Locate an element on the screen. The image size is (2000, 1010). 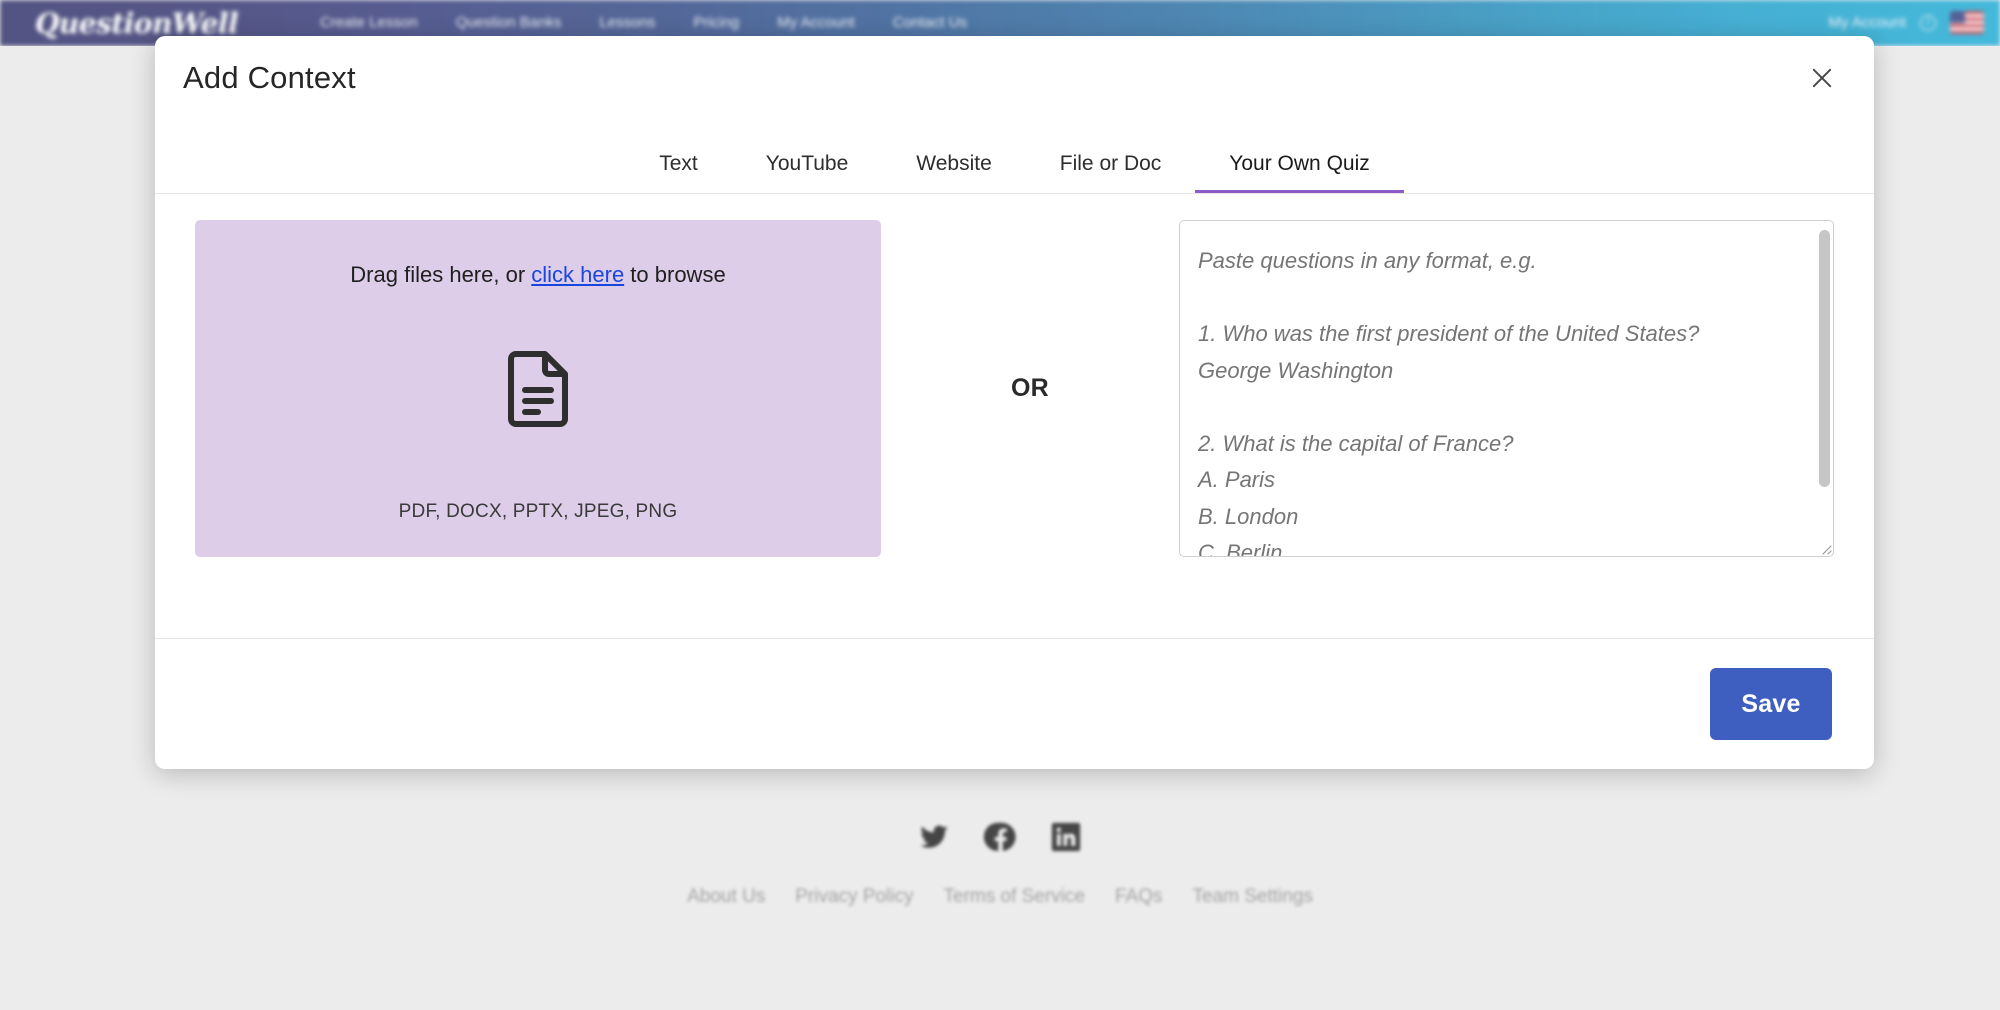
dropzone-prompt: Drag files here, or click here to browse is located at coordinates (537, 275).